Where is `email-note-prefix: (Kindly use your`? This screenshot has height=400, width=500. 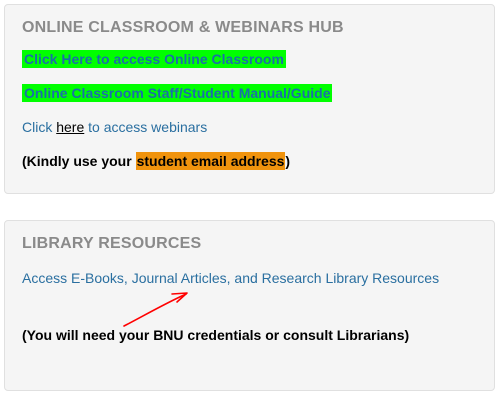 email-note-prefix: (Kindly use your is located at coordinates (77, 161).